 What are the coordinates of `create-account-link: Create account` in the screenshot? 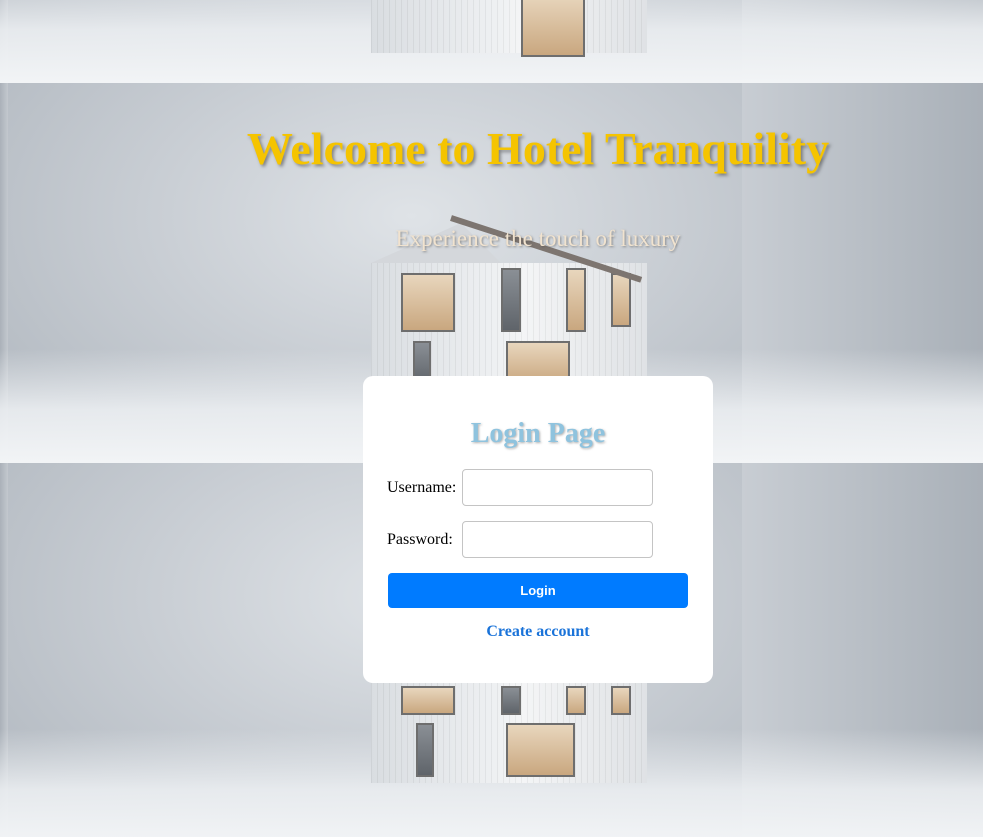 It's located at (538, 632).